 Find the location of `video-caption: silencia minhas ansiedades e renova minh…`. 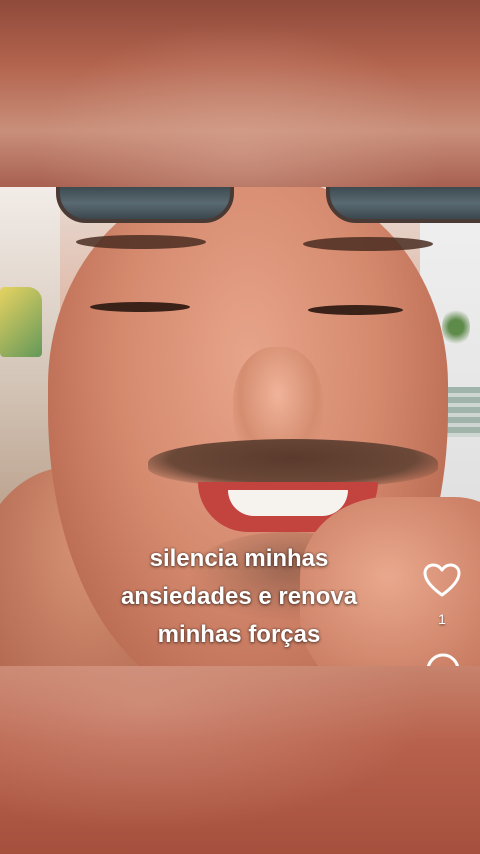

video-caption: silencia minhas ansiedades e renova minh… is located at coordinates (239, 597).